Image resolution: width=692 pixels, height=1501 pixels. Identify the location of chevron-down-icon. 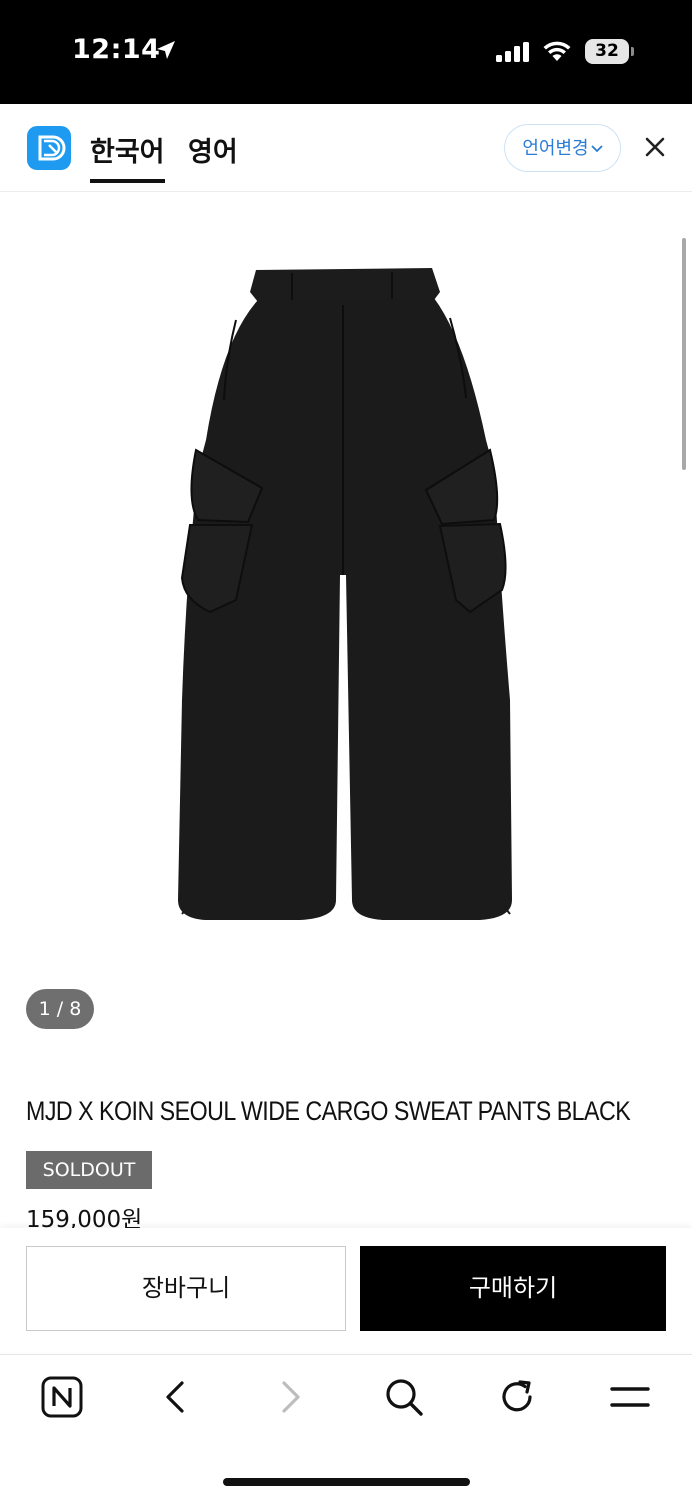
(596, 149).